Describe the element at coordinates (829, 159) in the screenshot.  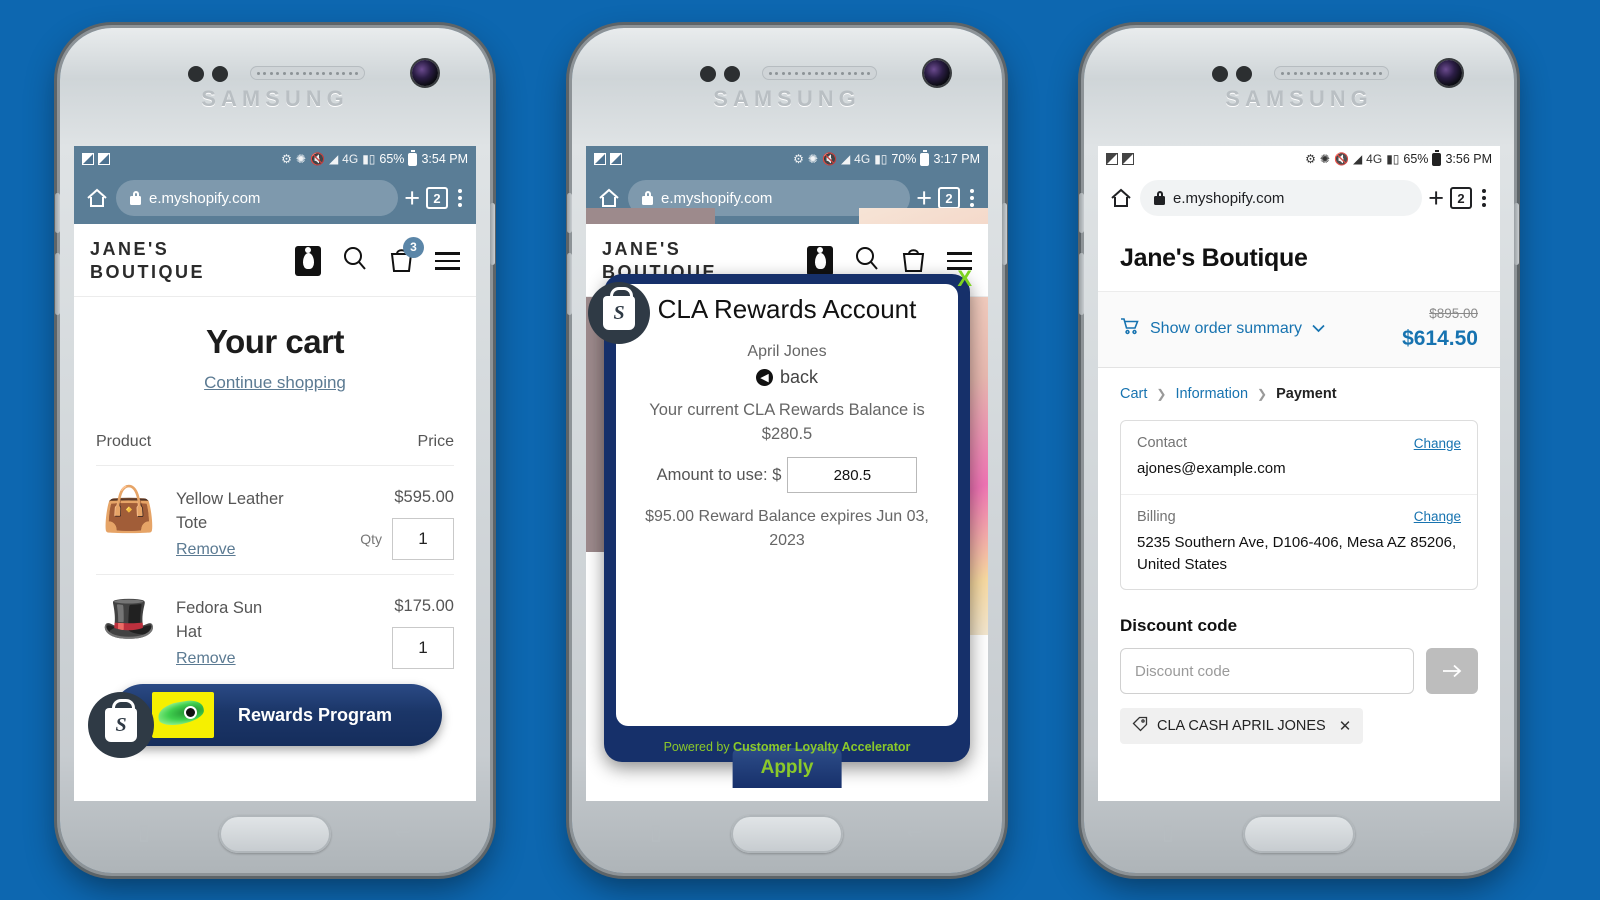
I see `mute-icon: 🔇` at that location.